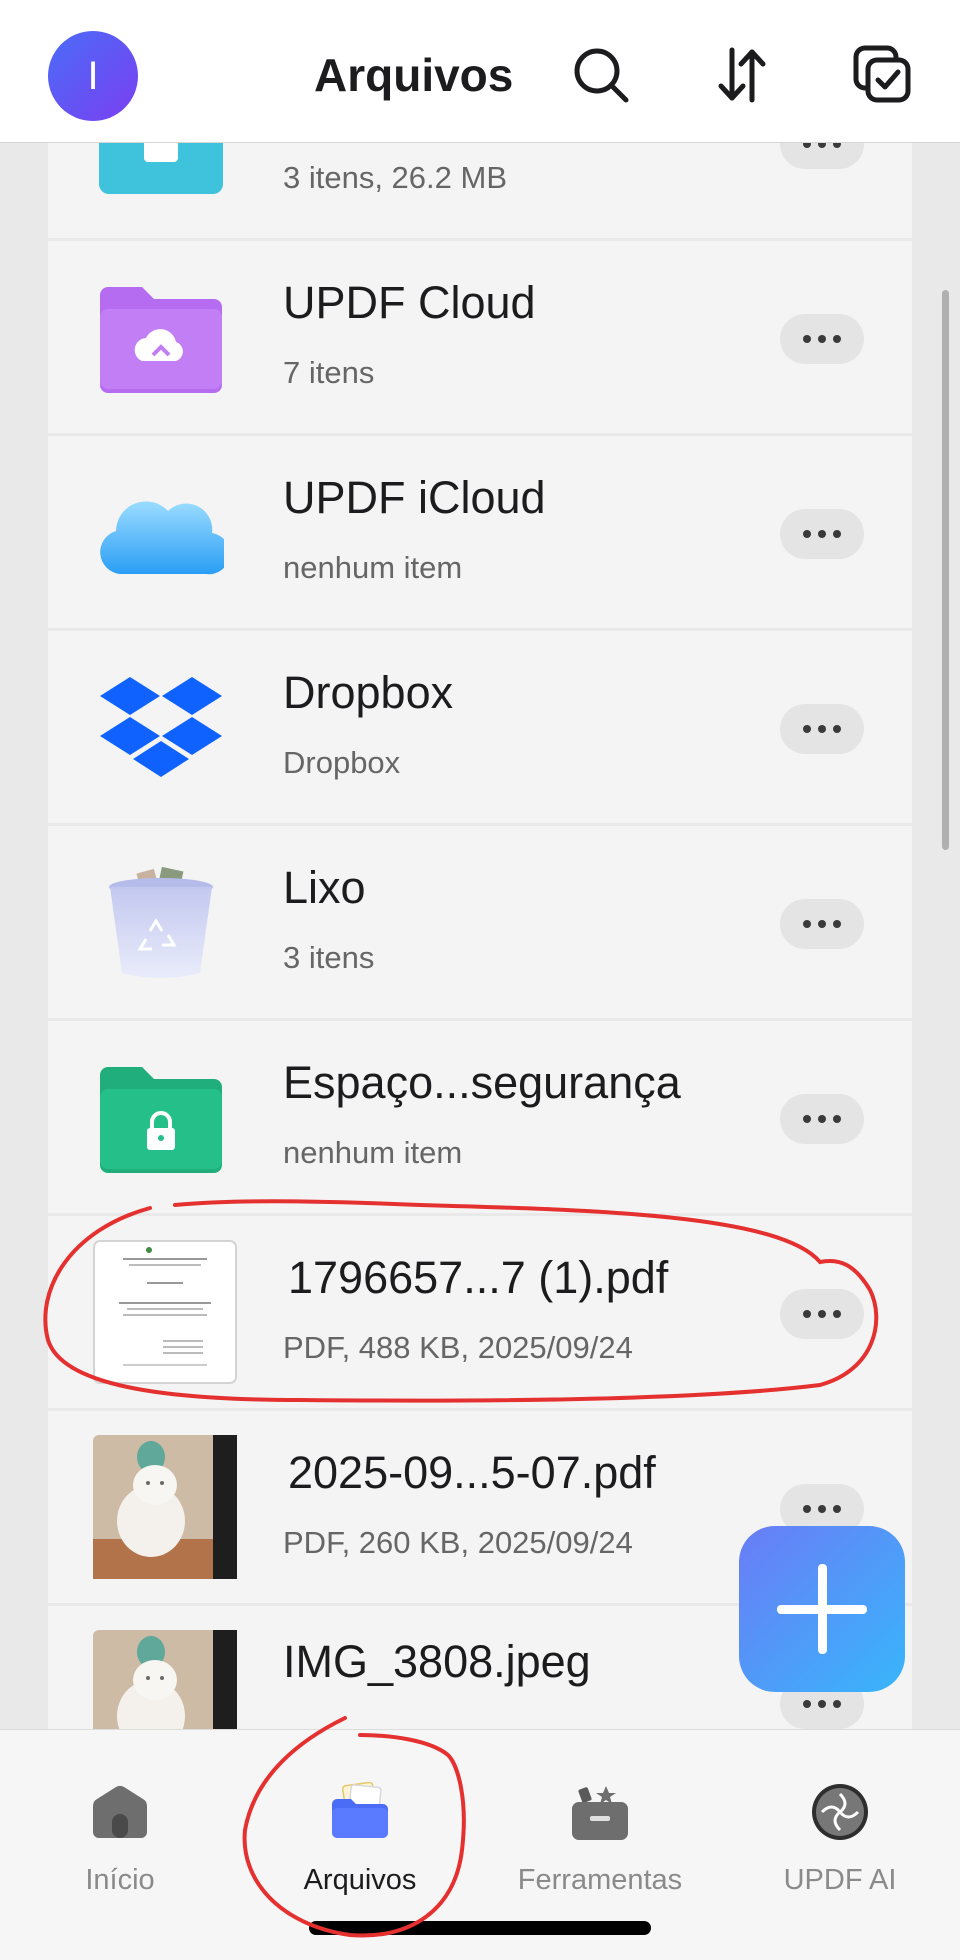 The width and height of the screenshot is (960, 1960). Describe the element at coordinates (945, 570) in the screenshot. I see `scrollbar` at that location.